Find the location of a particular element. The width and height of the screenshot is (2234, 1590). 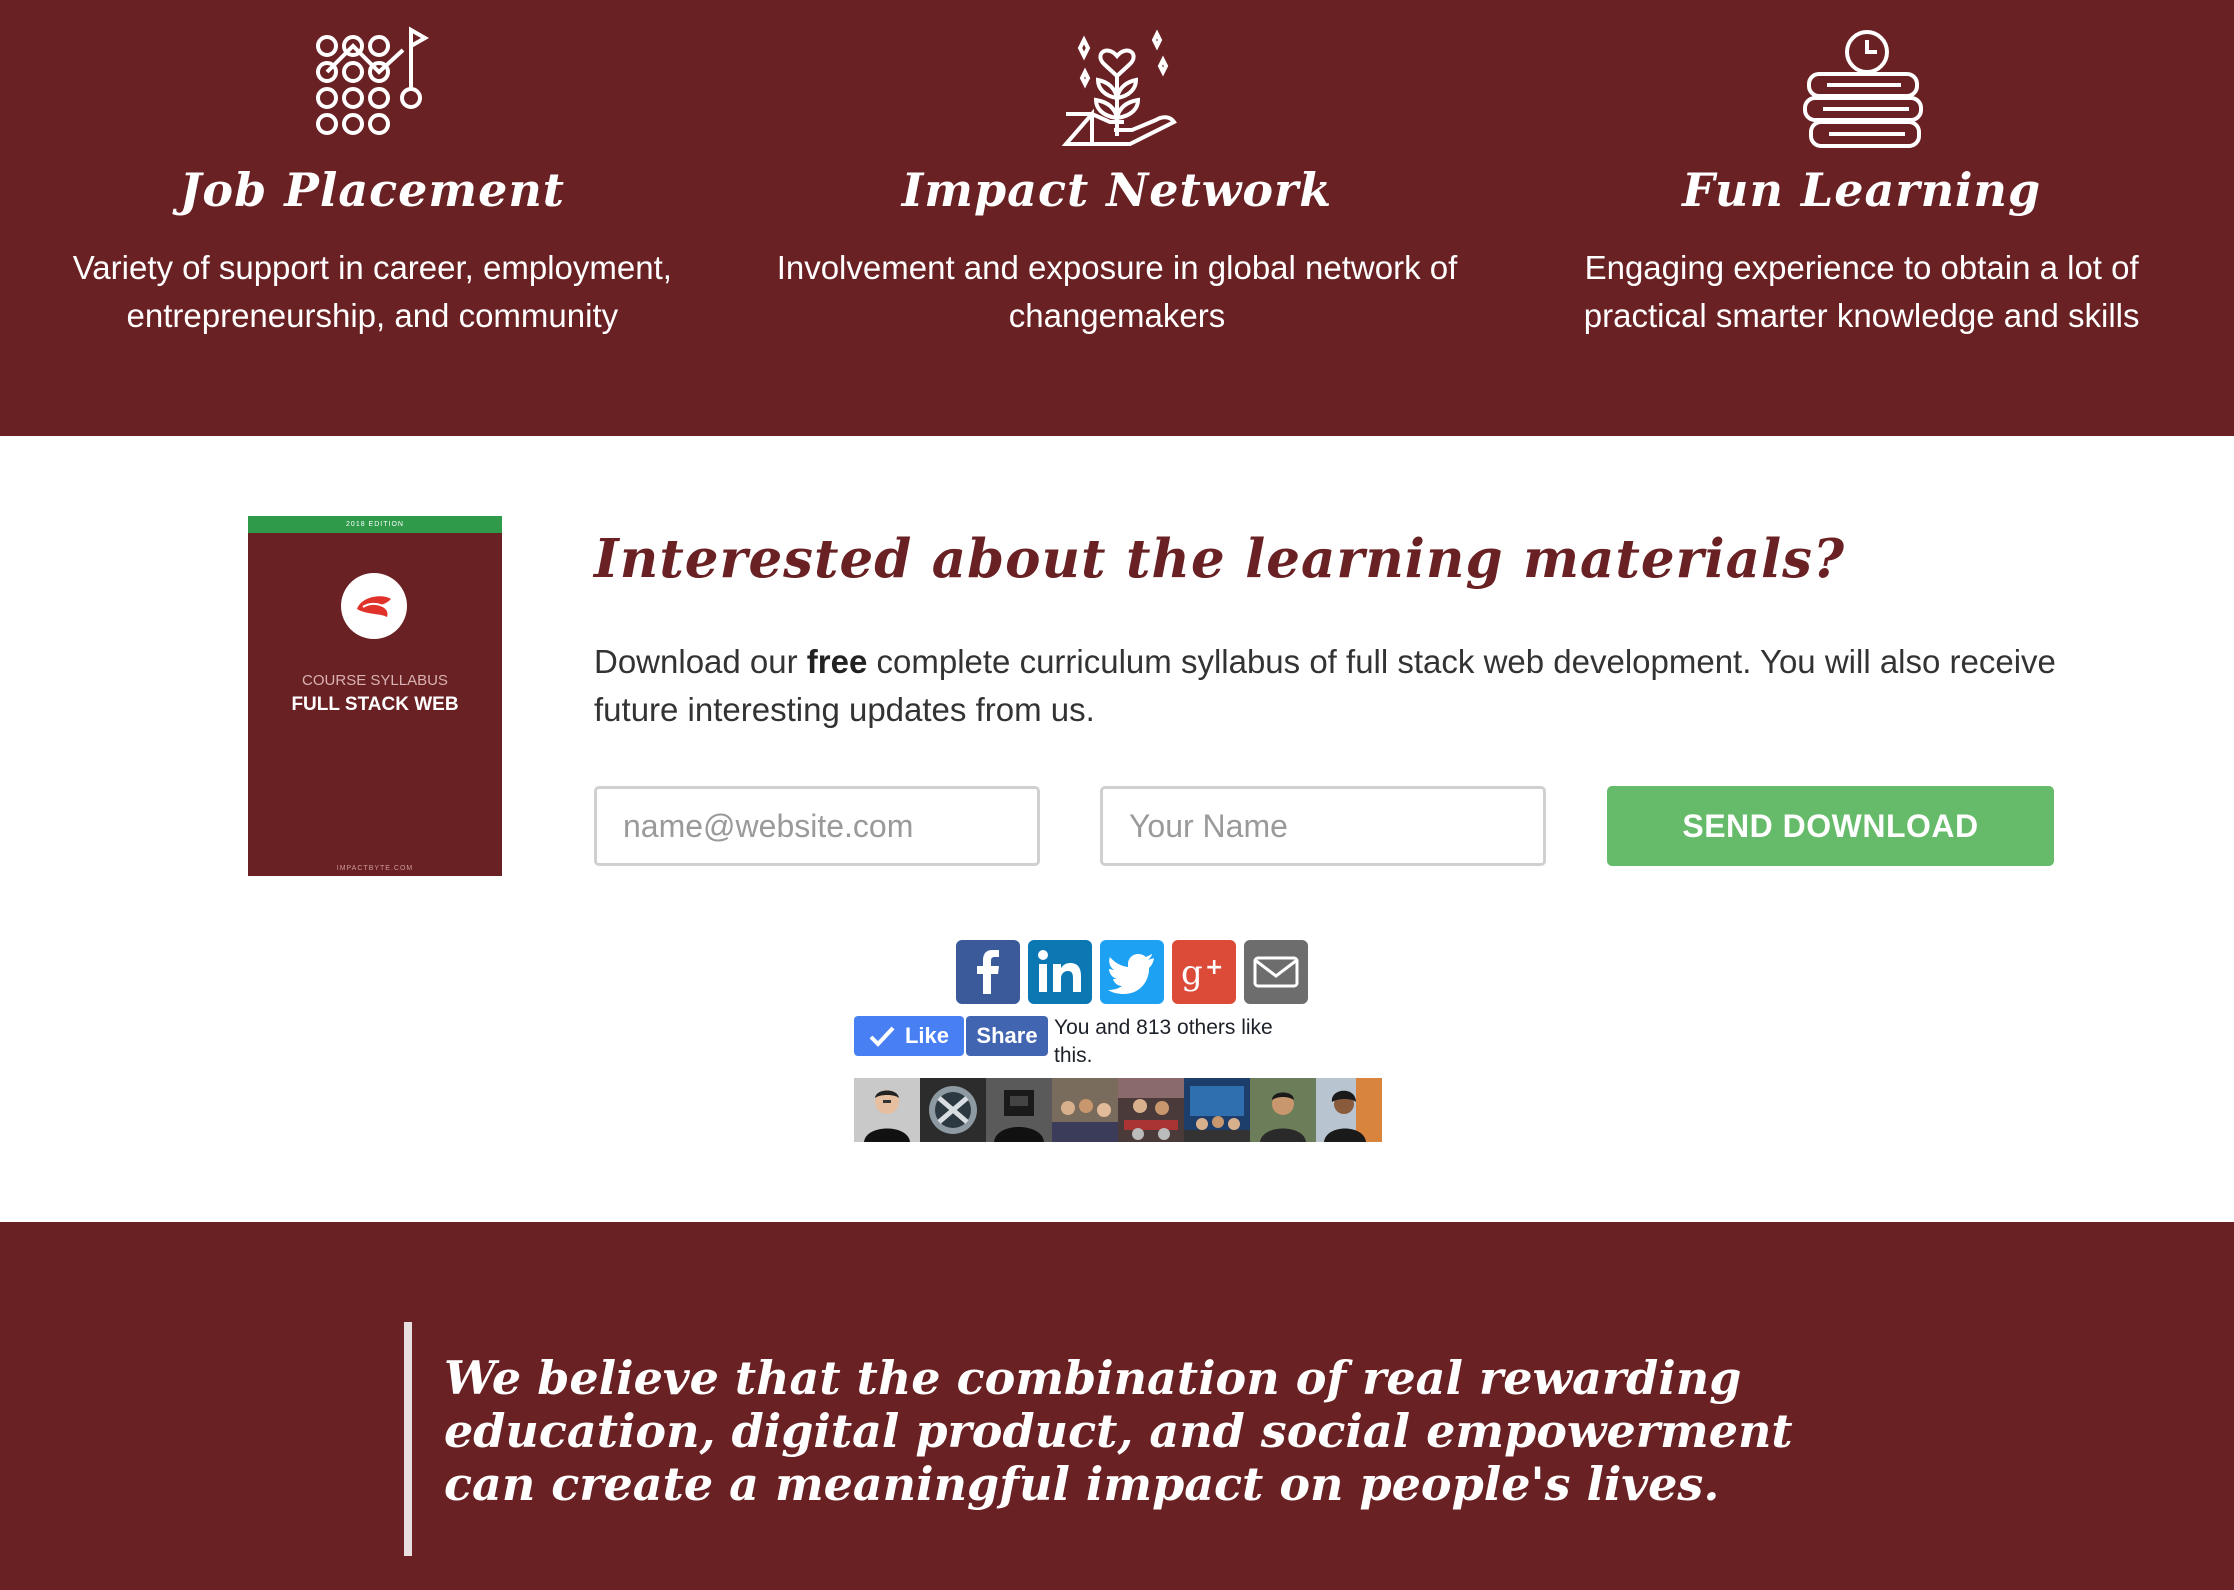

download-title: Interested about the learning materials? is located at coordinates (1220, 559).